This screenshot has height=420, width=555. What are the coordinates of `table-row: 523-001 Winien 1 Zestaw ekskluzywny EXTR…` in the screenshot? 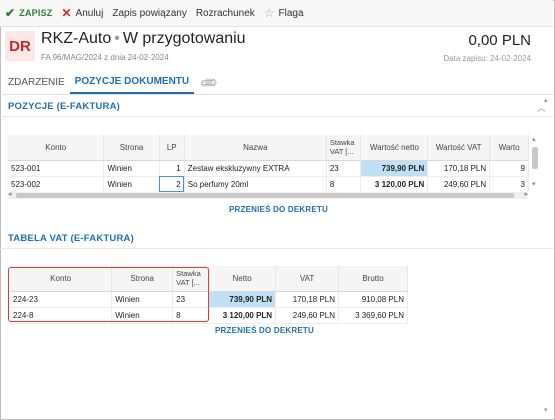 It's located at (268, 168).